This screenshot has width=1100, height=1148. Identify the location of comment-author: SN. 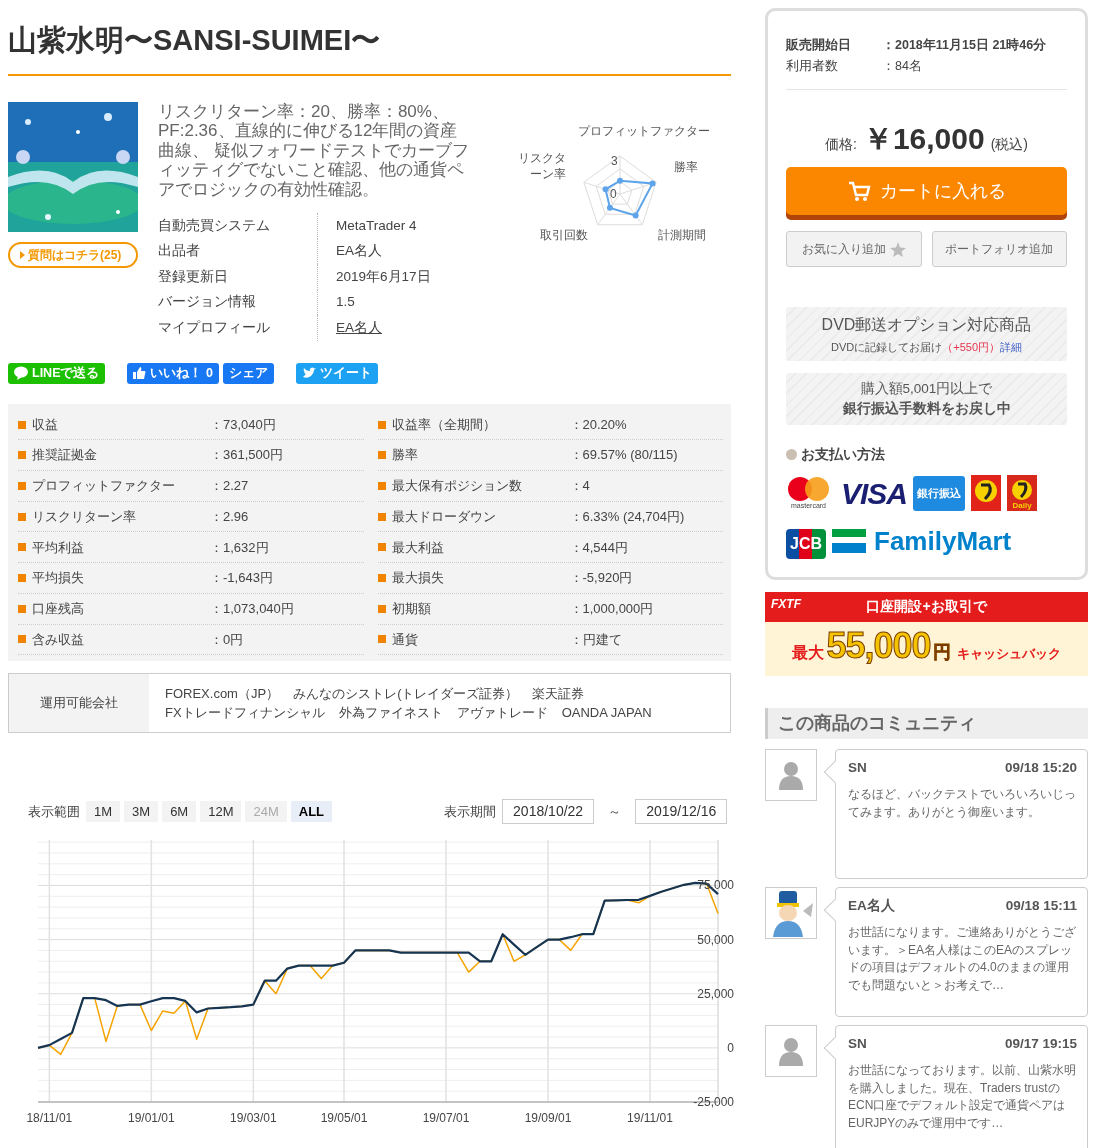
(857, 767).